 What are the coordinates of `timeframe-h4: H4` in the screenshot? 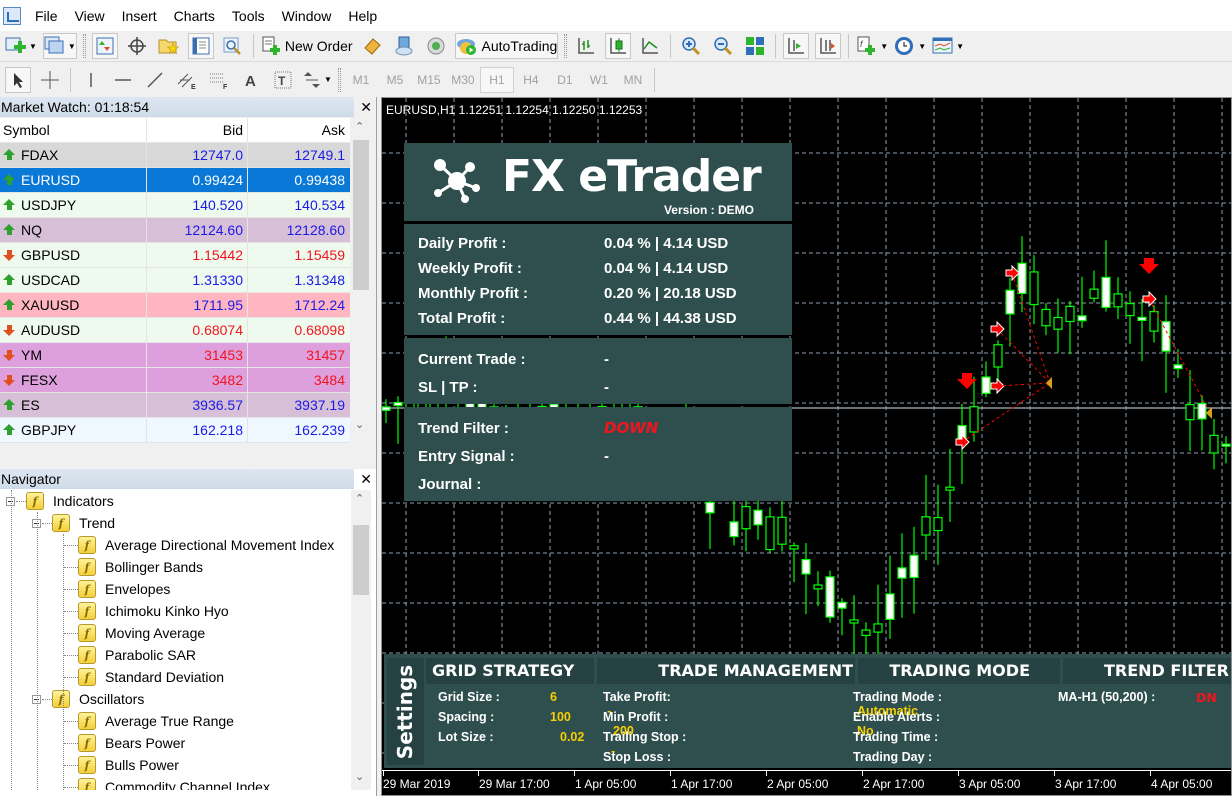 It's located at (531, 80).